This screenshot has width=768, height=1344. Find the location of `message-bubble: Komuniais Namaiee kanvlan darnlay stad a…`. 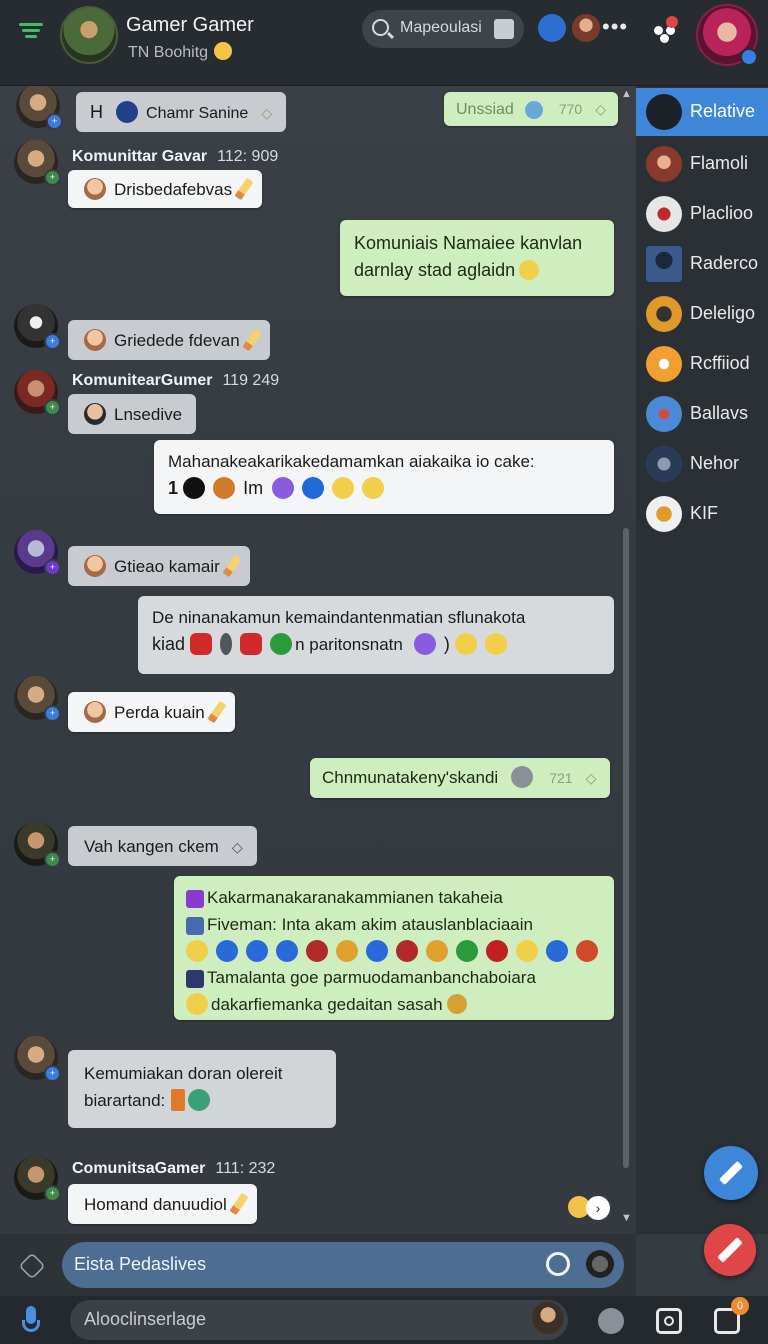

message-bubble: Komuniais Namaiee kanvlan darnlay stad a… is located at coordinates (477, 258).